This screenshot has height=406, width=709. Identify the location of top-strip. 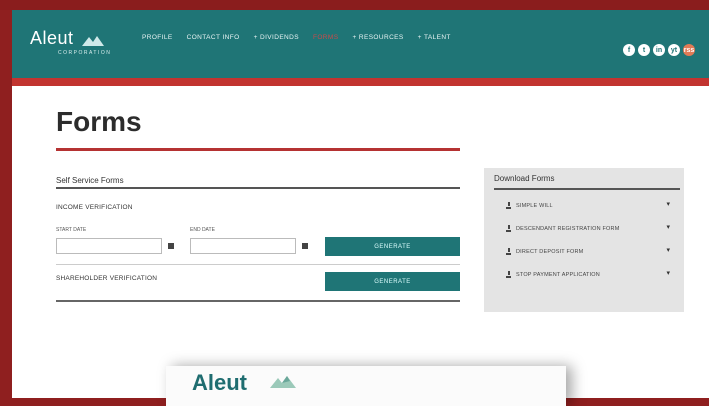
(354, 5).